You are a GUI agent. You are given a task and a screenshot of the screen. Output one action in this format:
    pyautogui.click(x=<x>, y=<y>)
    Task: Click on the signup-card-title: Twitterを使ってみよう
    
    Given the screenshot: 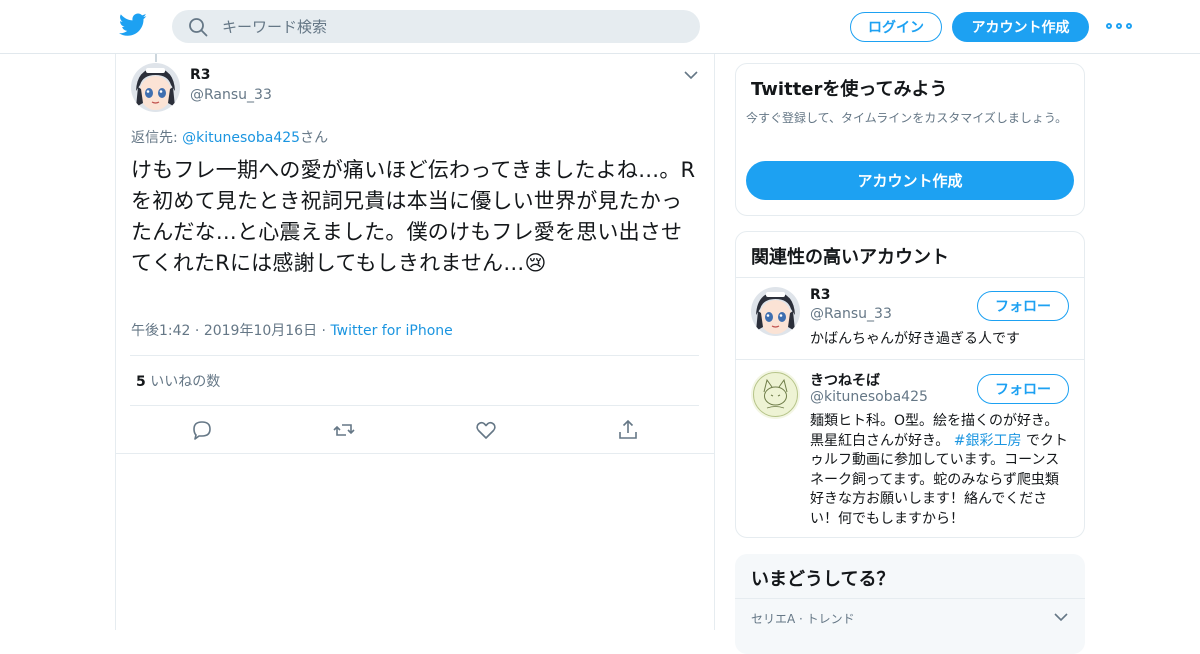 What is the action you would take?
    pyautogui.click(x=849, y=89)
    